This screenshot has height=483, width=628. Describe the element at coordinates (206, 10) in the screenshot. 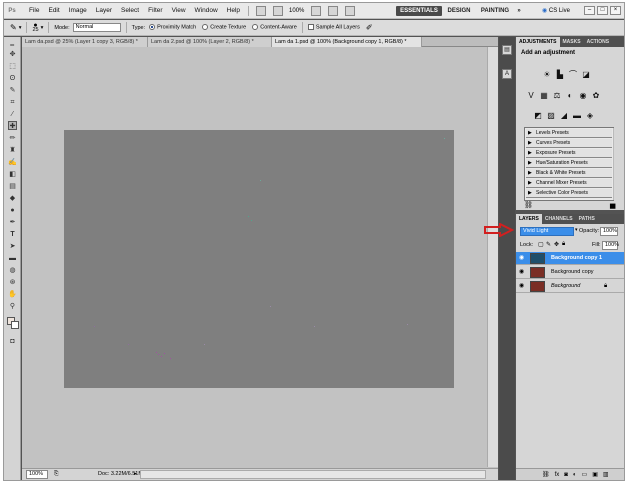

I see `menu-window: Window` at that location.